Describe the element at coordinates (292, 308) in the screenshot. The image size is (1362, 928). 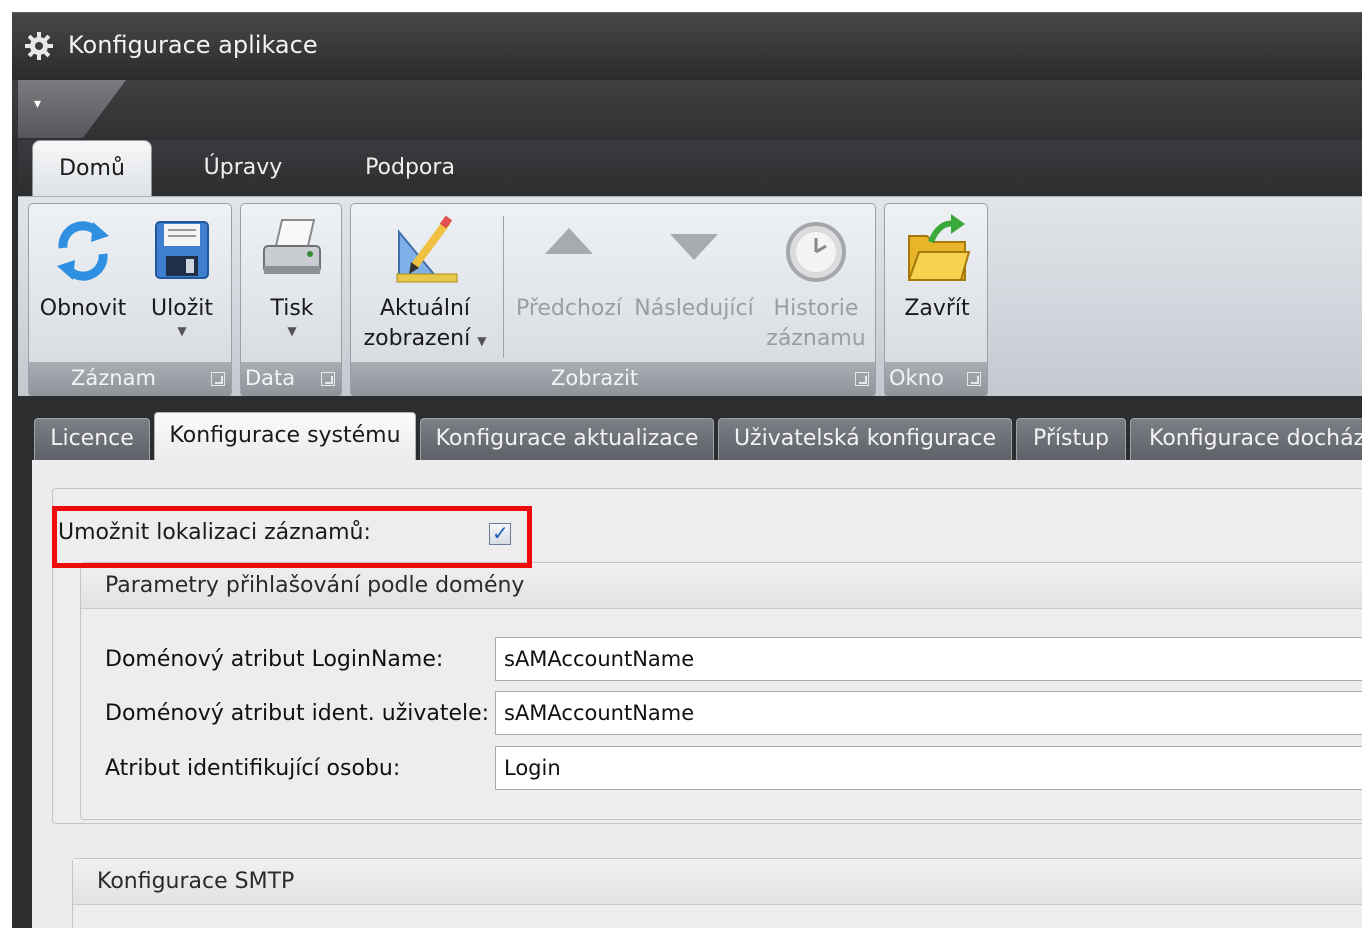
I see `print-label: Tisk` at that location.